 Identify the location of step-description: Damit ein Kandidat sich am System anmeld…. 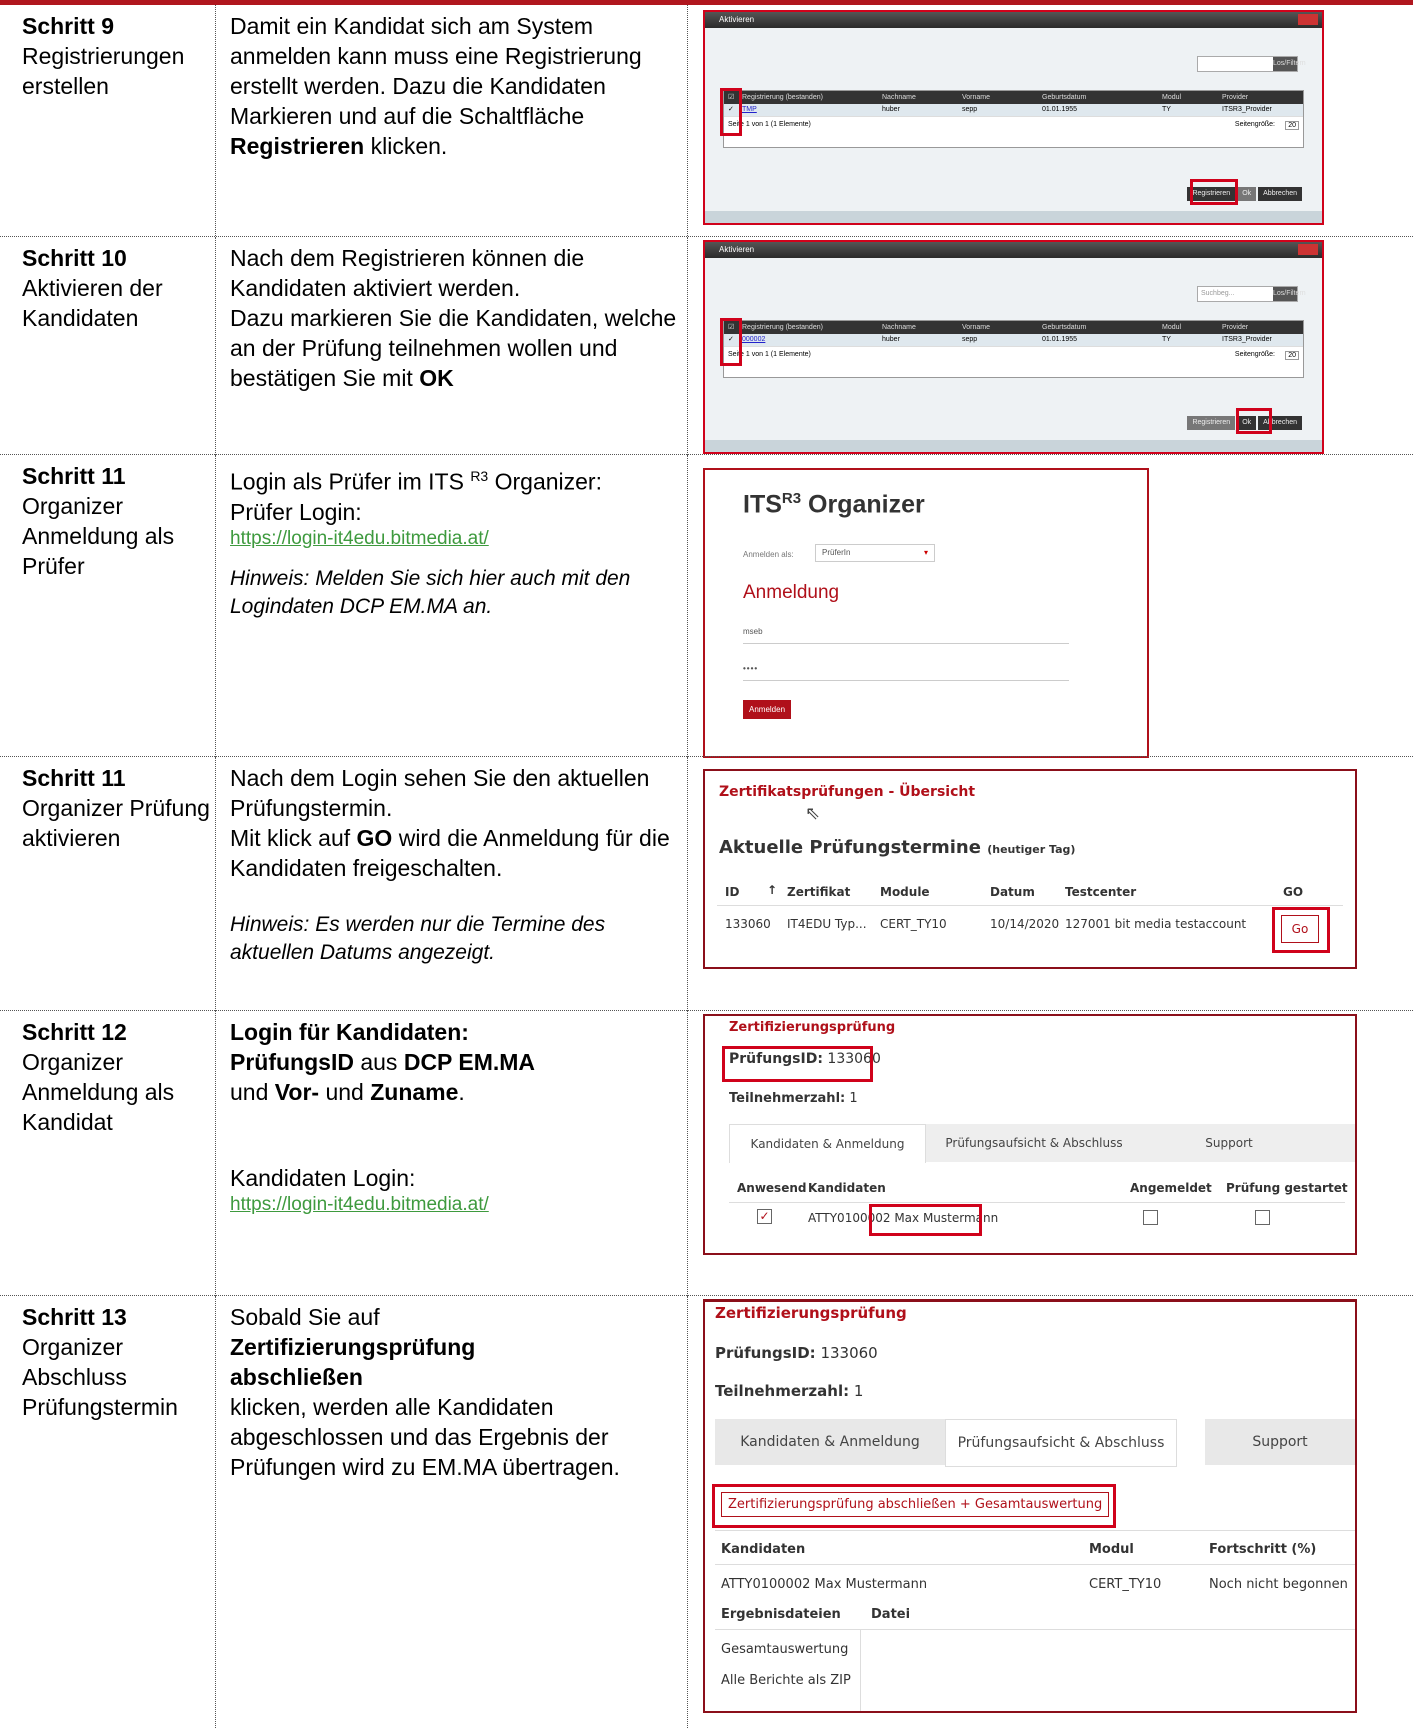
(455, 86).